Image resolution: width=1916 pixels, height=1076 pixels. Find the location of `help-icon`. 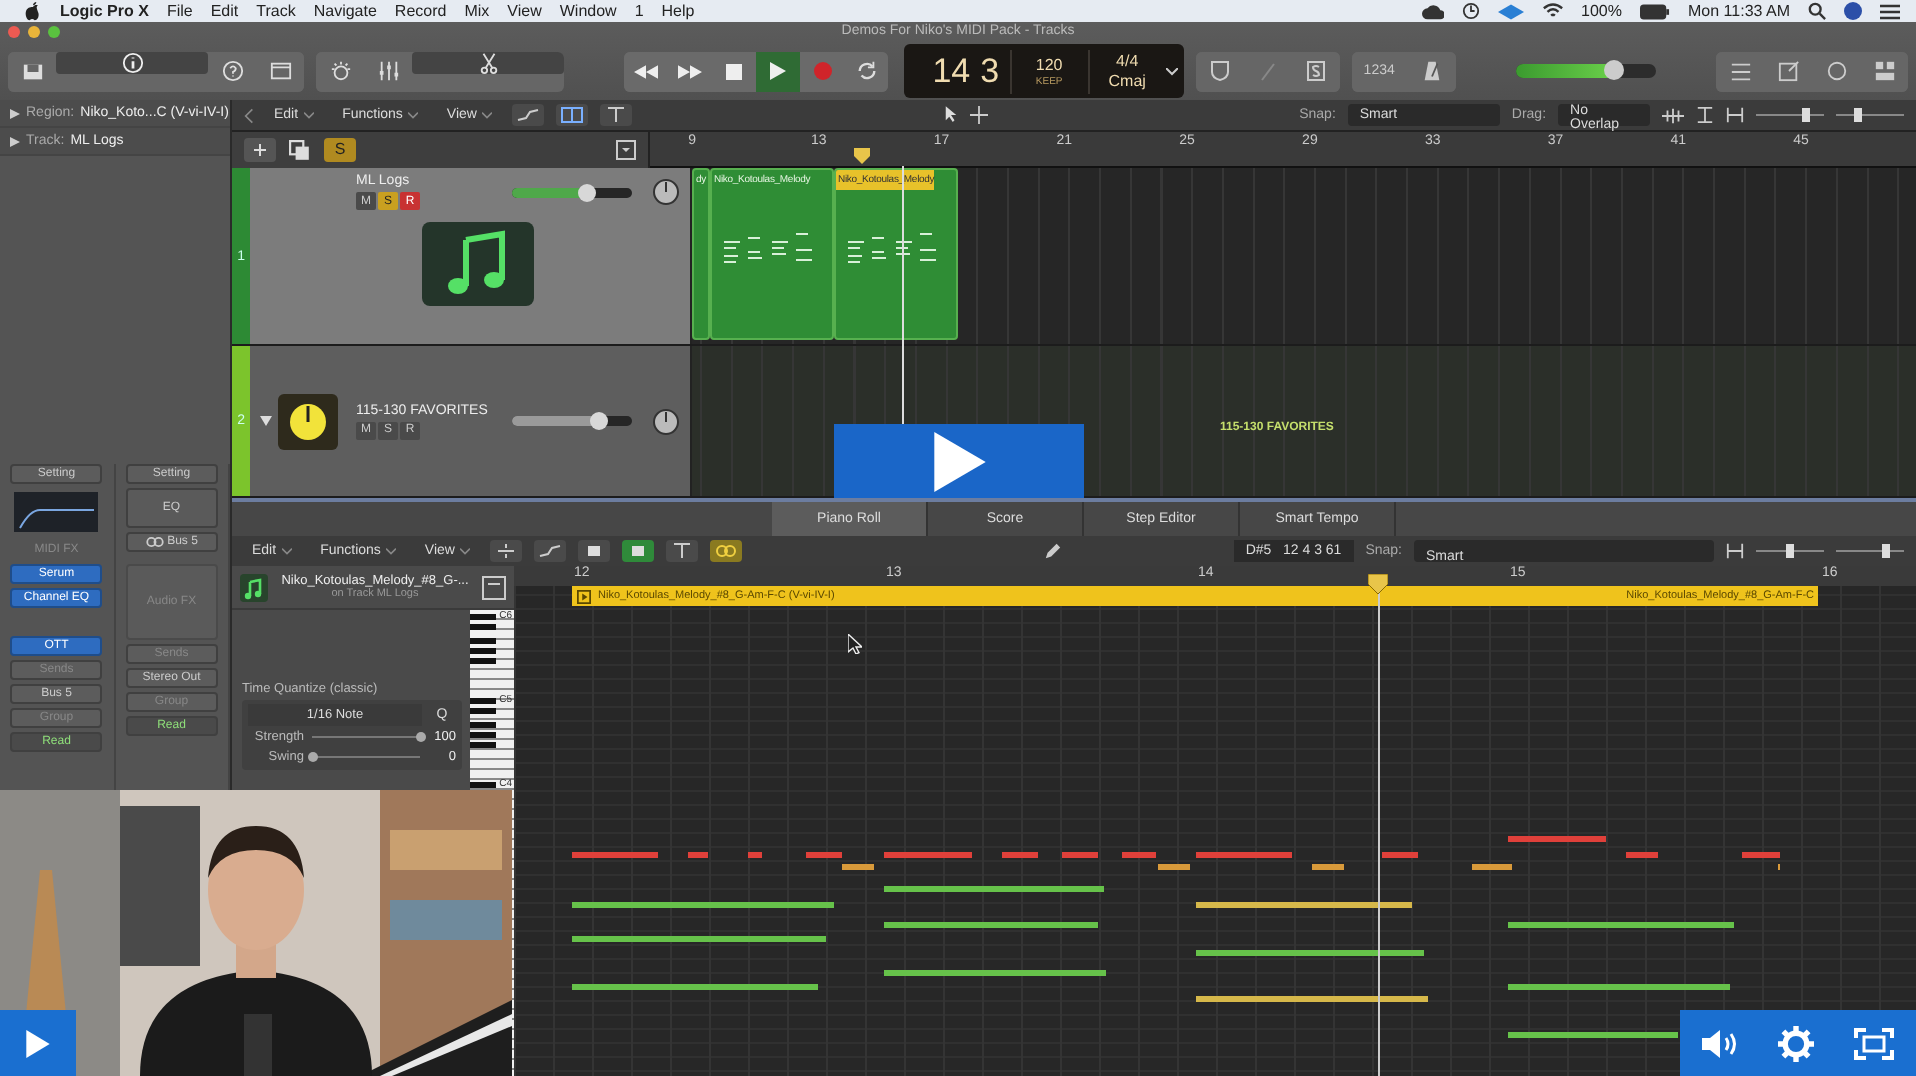

help-icon is located at coordinates (232, 71).